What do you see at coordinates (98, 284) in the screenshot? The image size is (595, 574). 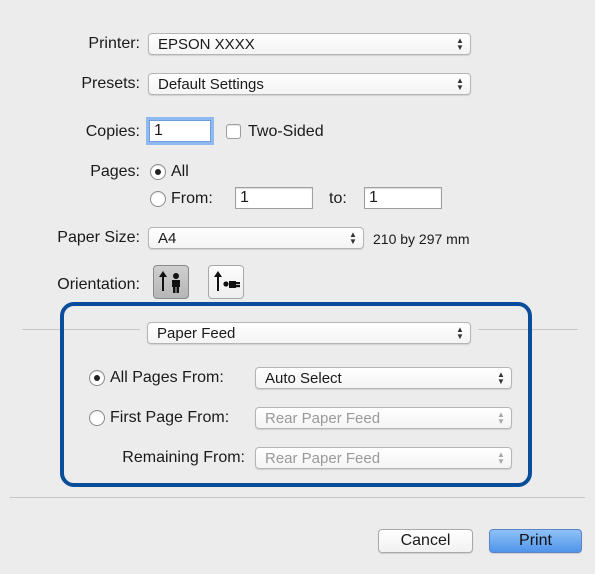 I see `orientation-label: Orientation:` at bounding box center [98, 284].